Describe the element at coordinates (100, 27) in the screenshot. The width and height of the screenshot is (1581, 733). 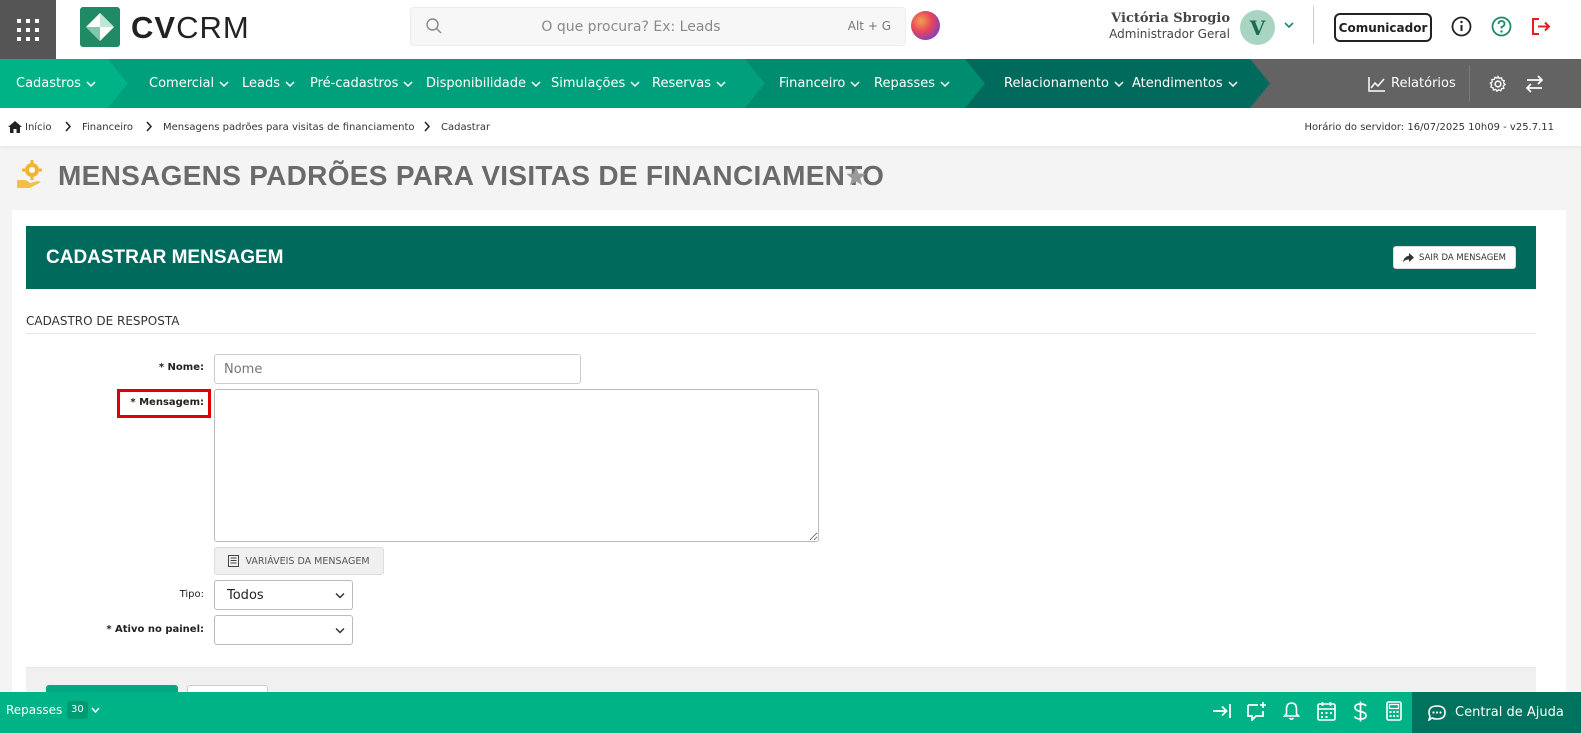
I see `cvcrm-logo-icon` at that location.